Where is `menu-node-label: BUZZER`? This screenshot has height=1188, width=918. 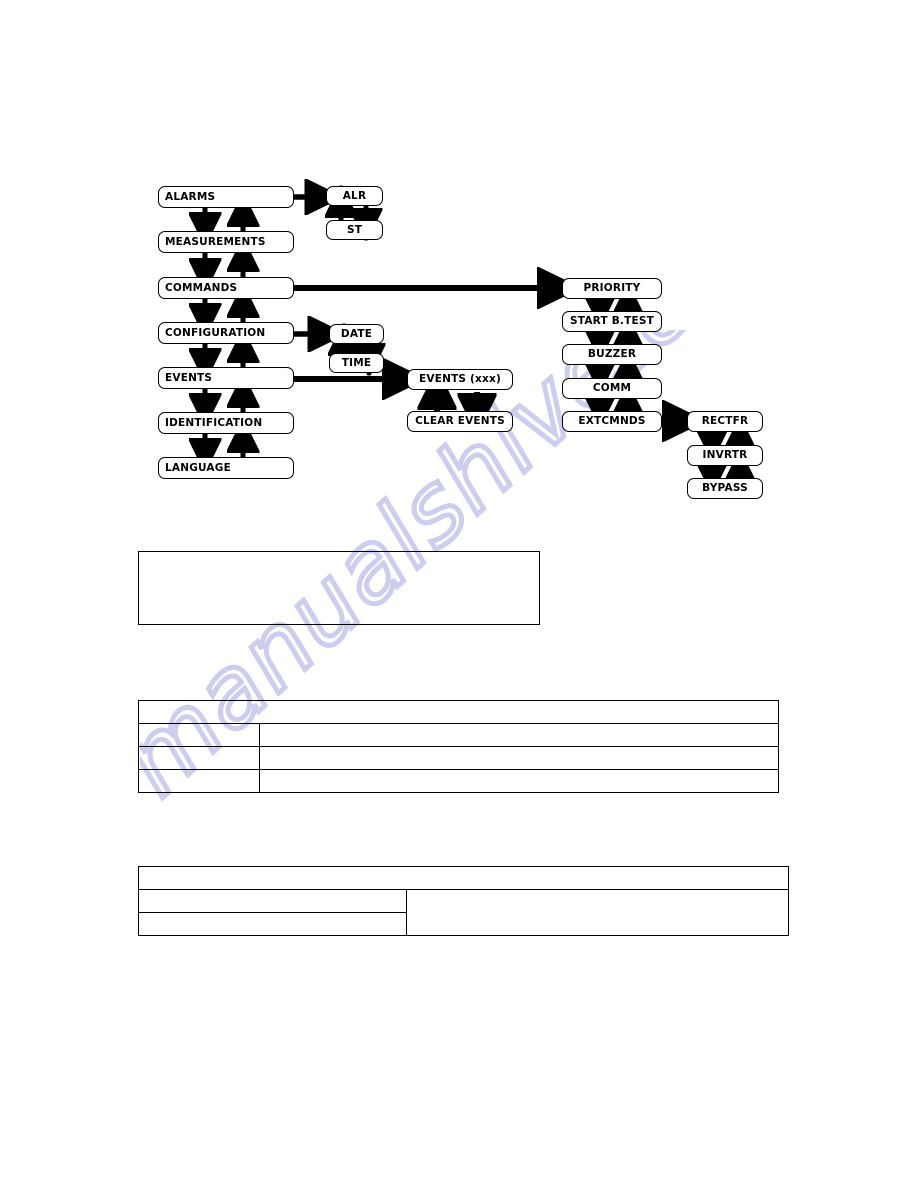
menu-node-label: BUZZER is located at coordinates (612, 354).